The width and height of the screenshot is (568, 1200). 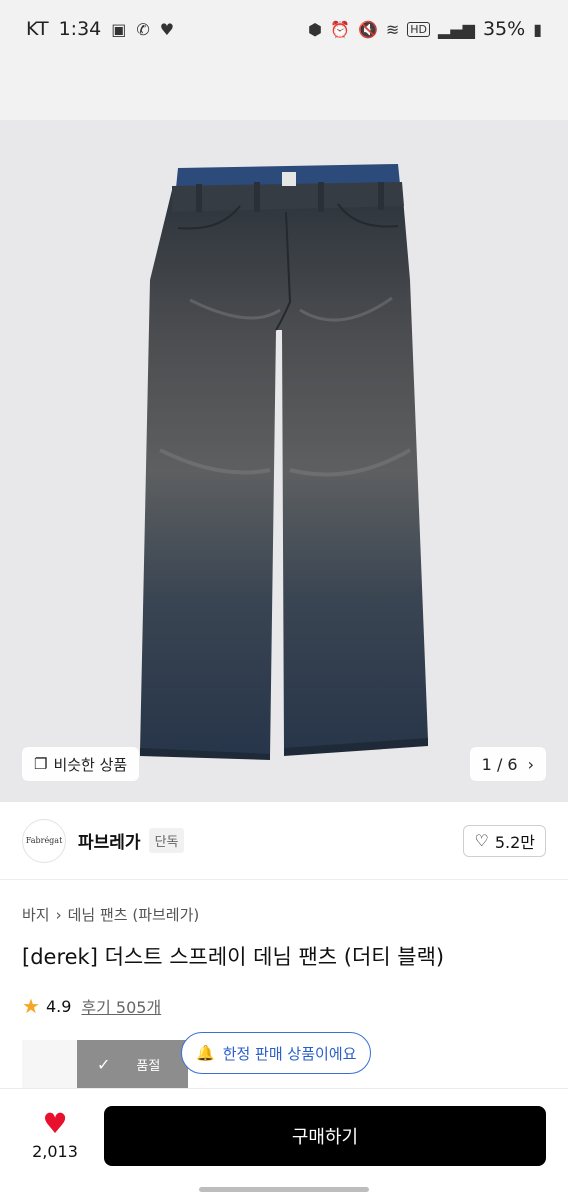 I want to click on bottom-action-bar: ♥ 2,013 구매하기, so click(x=284, y=1135).